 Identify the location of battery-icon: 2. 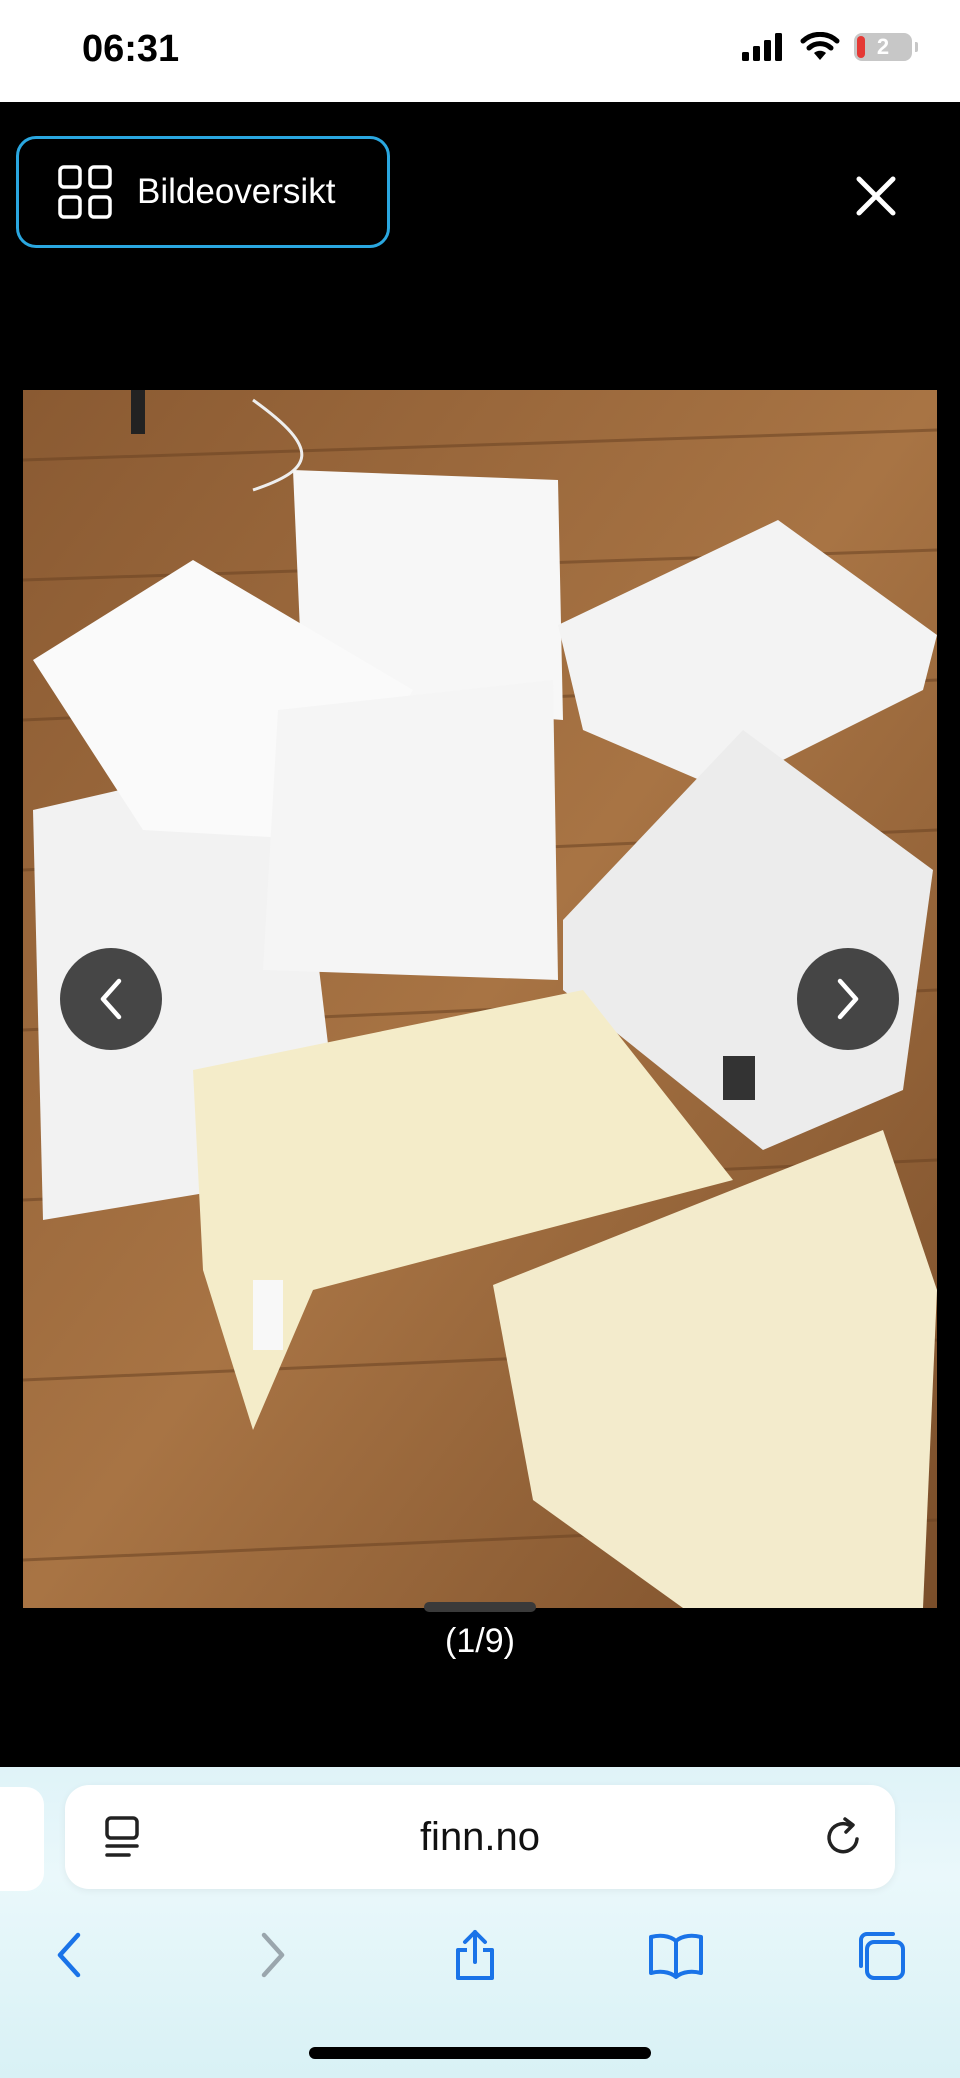
(886, 47).